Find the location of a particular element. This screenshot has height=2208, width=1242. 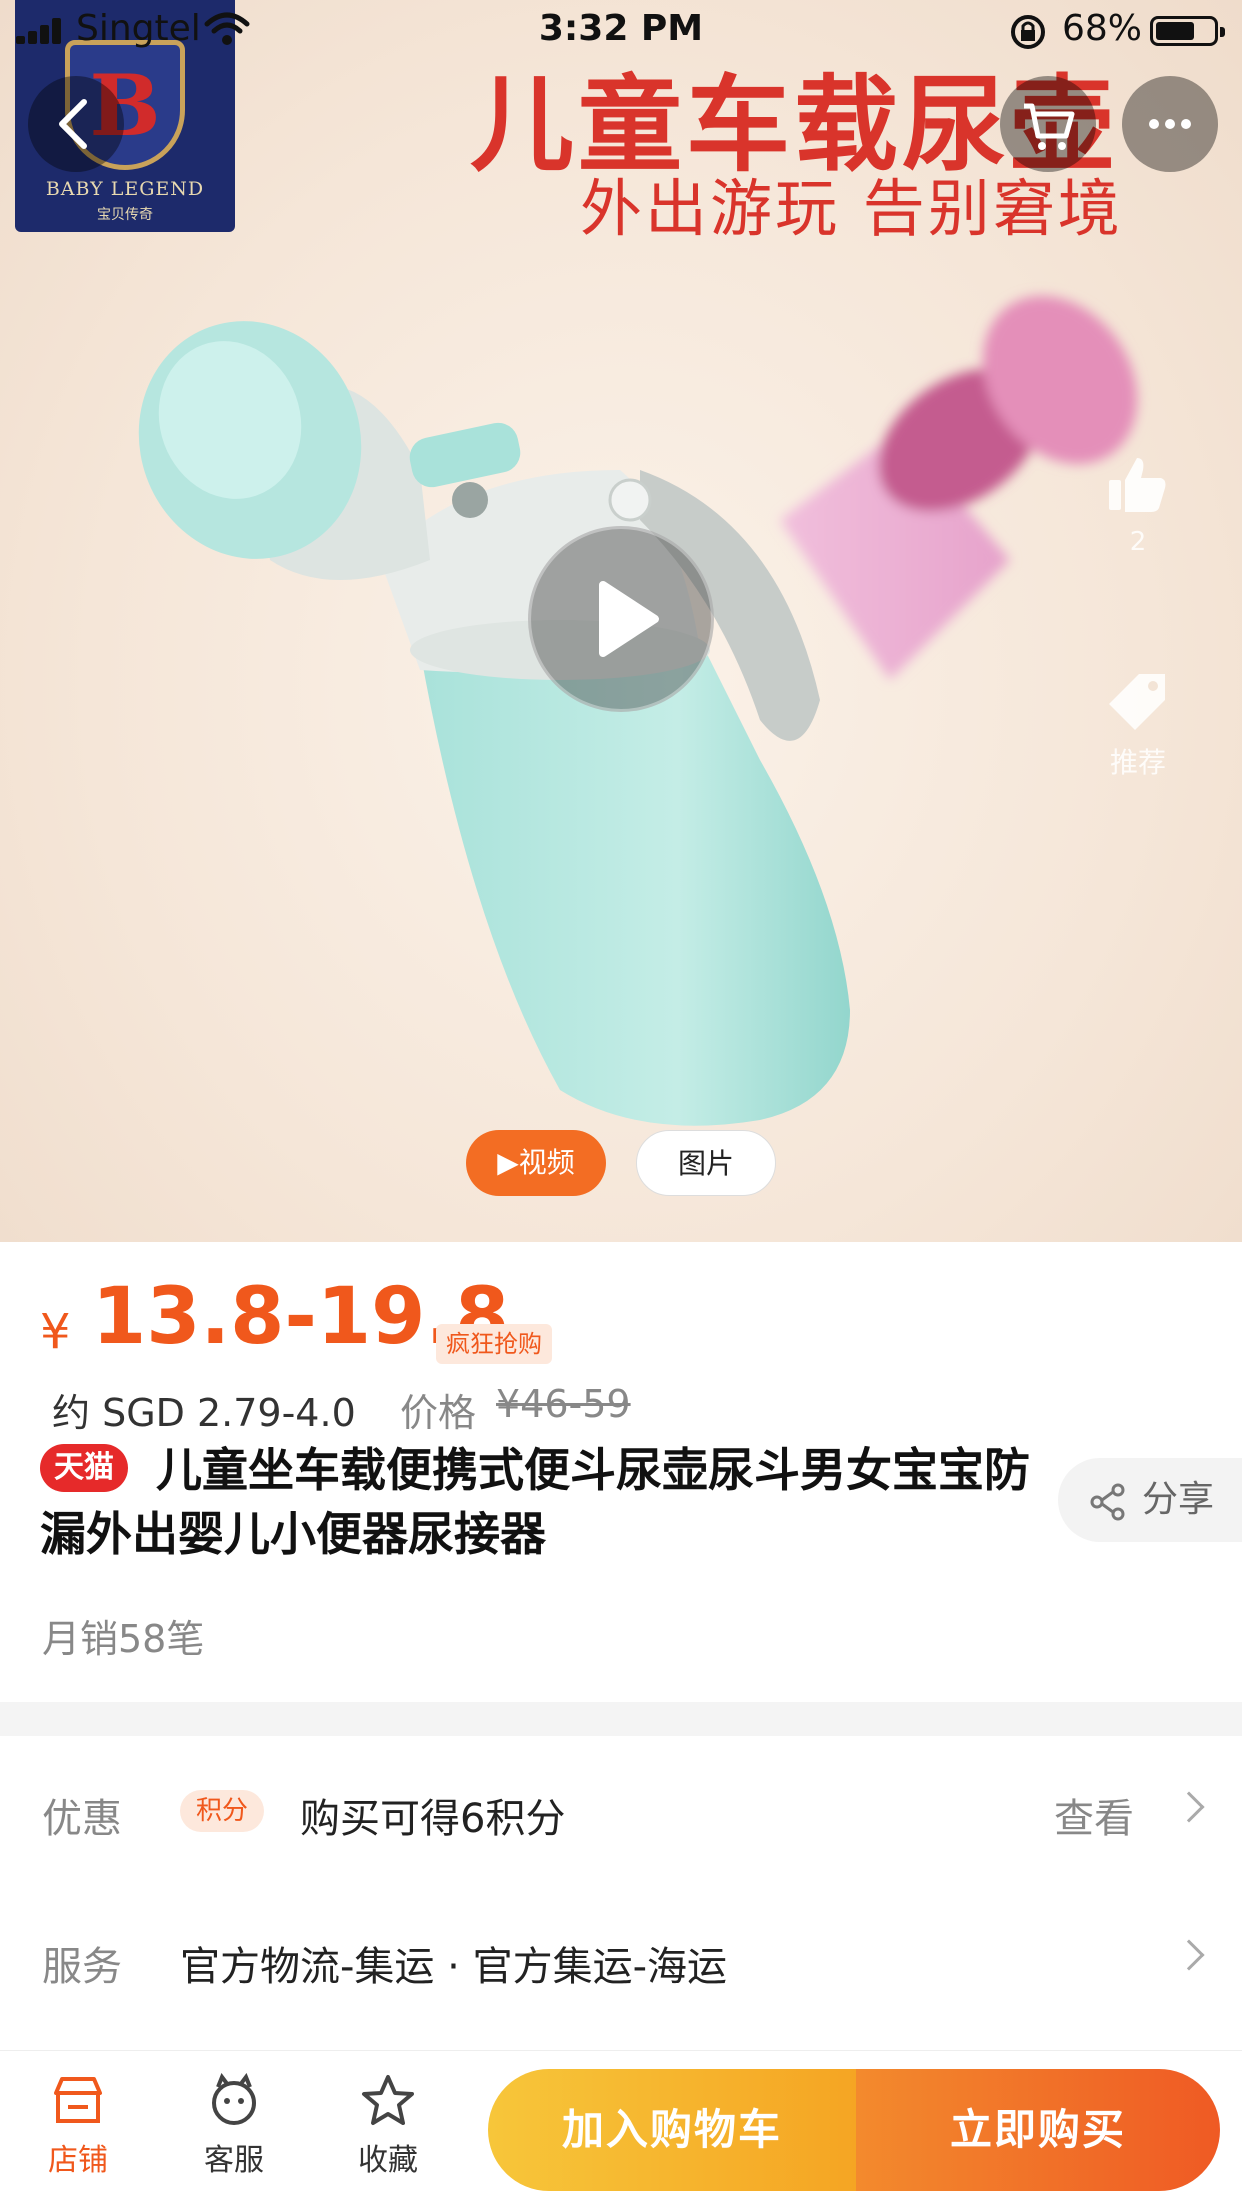

like-count: 2 is located at coordinates (1138, 542).